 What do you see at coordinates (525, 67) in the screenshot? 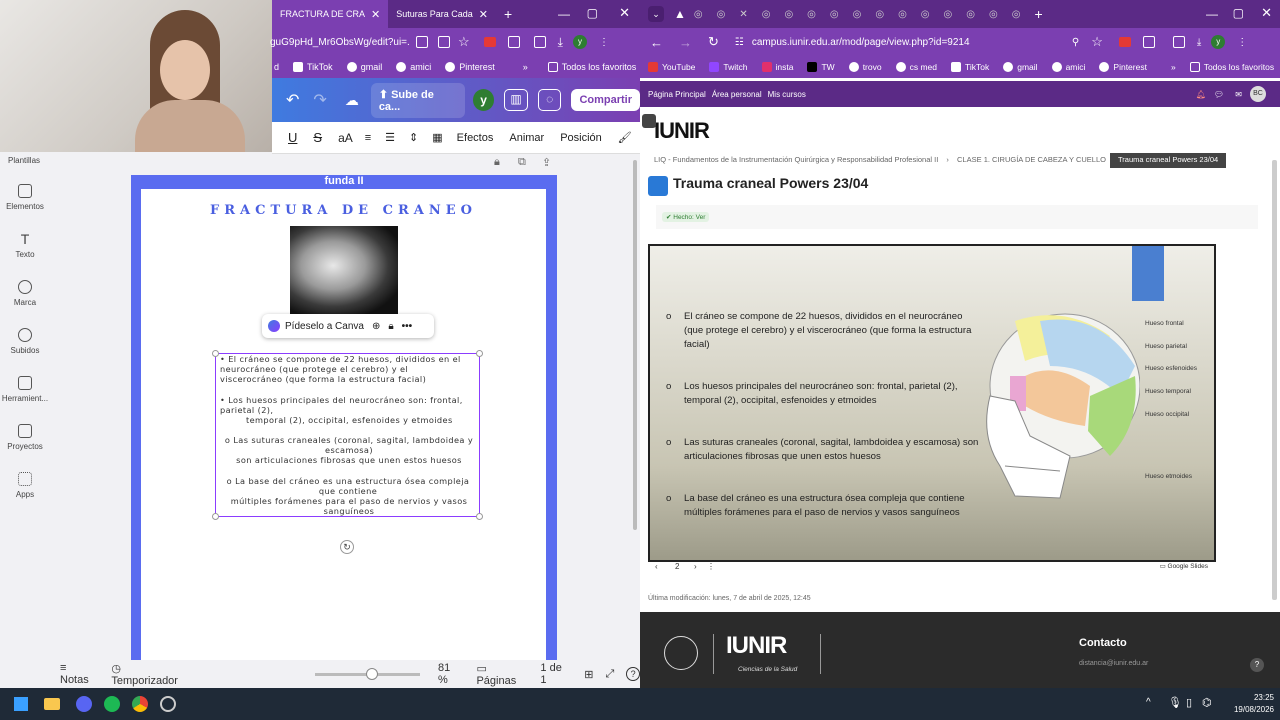
I see `chevron-more-icon: »` at bounding box center [525, 67].